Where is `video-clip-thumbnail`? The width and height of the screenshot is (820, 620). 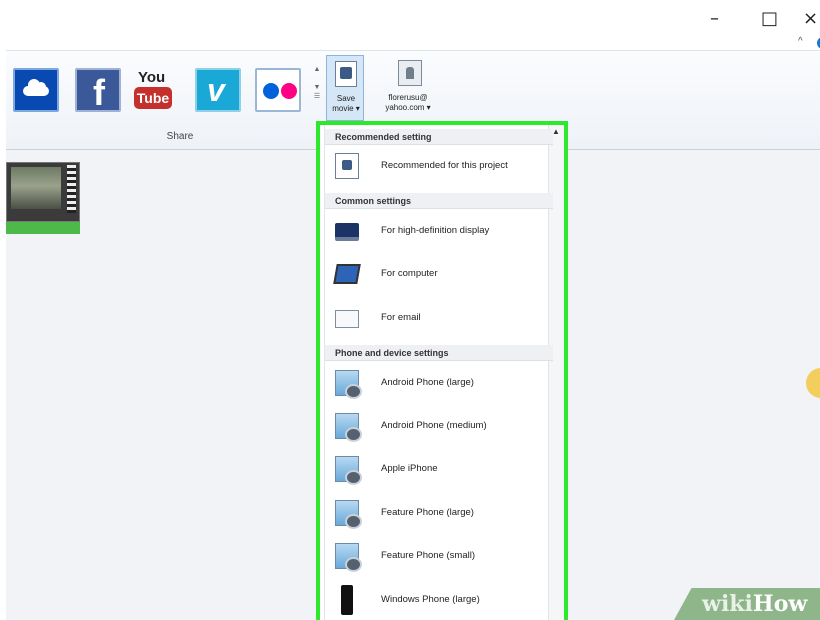 video-clip-thumbnail is located at coordinates (43, 192).